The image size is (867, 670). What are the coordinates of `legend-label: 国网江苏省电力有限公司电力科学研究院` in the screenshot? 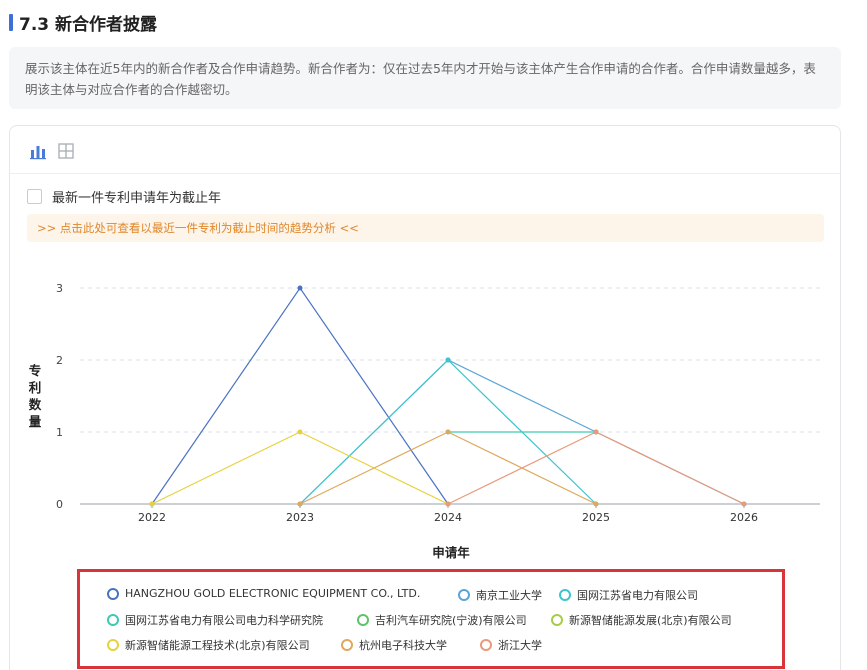 It's located at (224, 620).